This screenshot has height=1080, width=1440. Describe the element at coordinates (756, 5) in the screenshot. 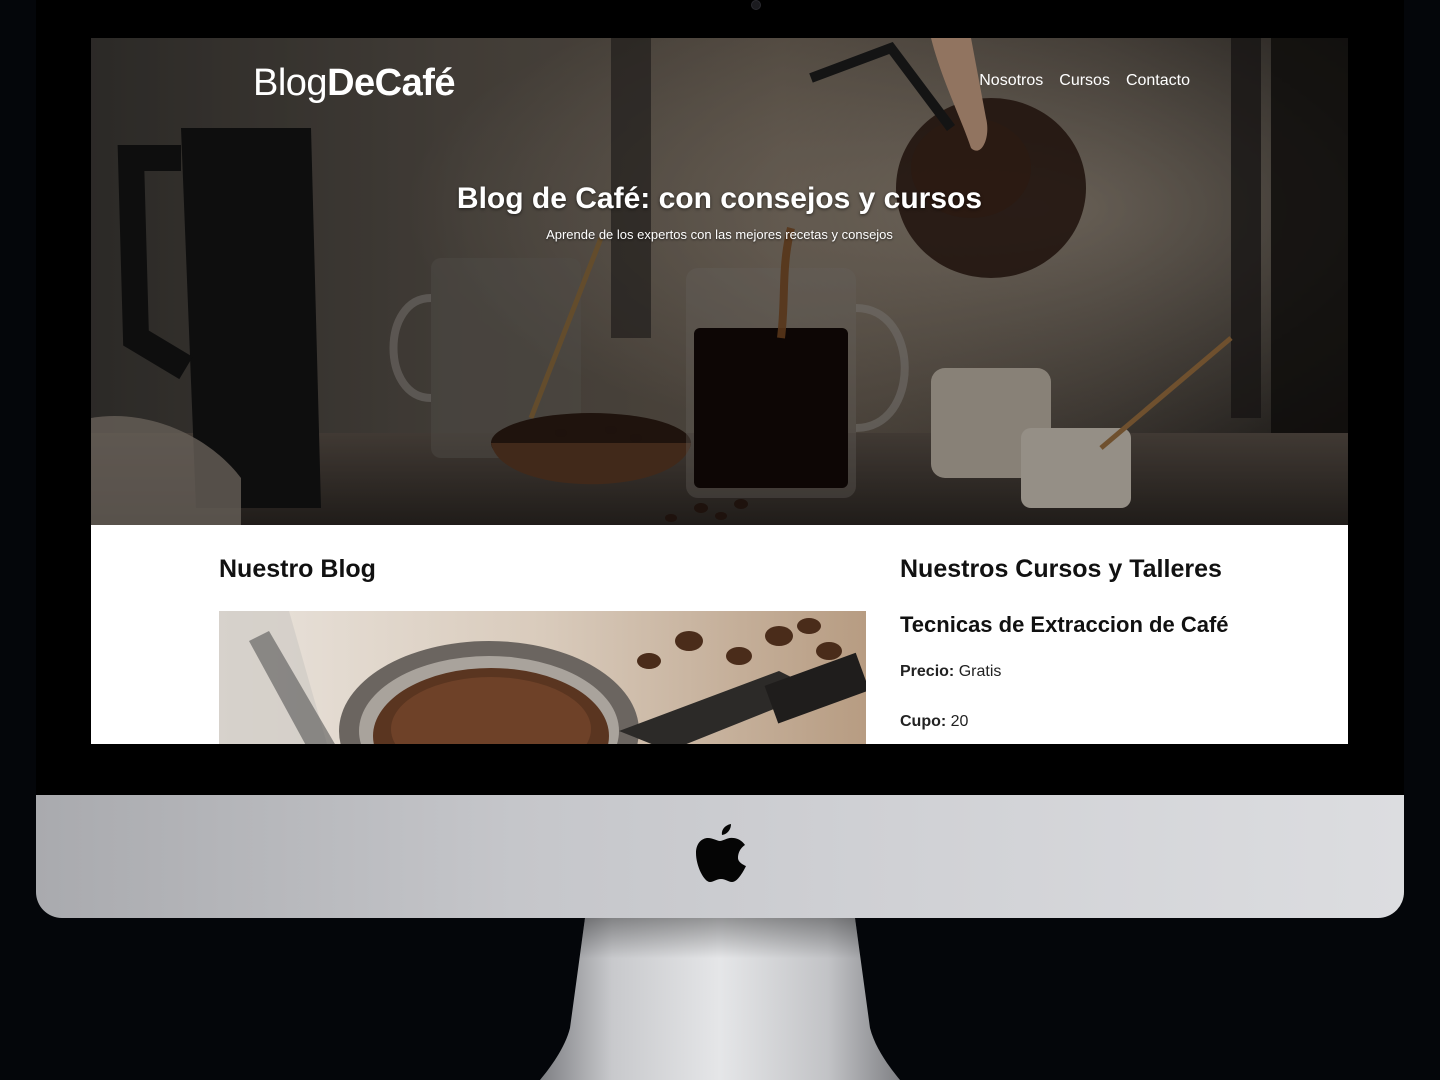

I see `camera-icon` at that location.